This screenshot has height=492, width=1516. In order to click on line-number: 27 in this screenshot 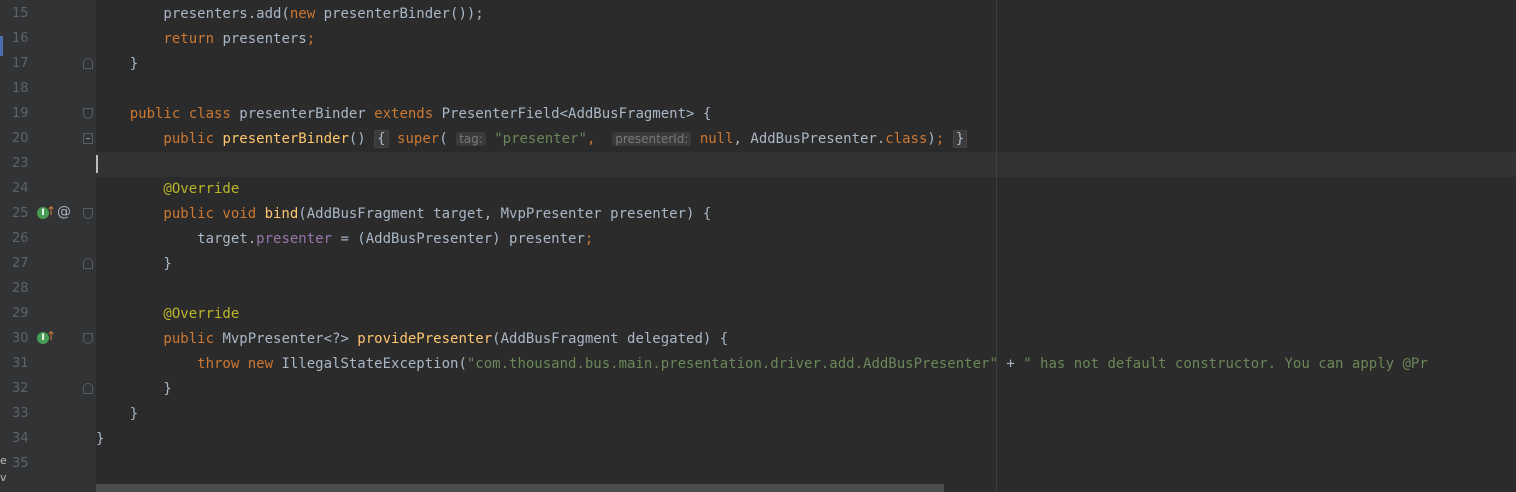, I will do `click(20, 263)`.